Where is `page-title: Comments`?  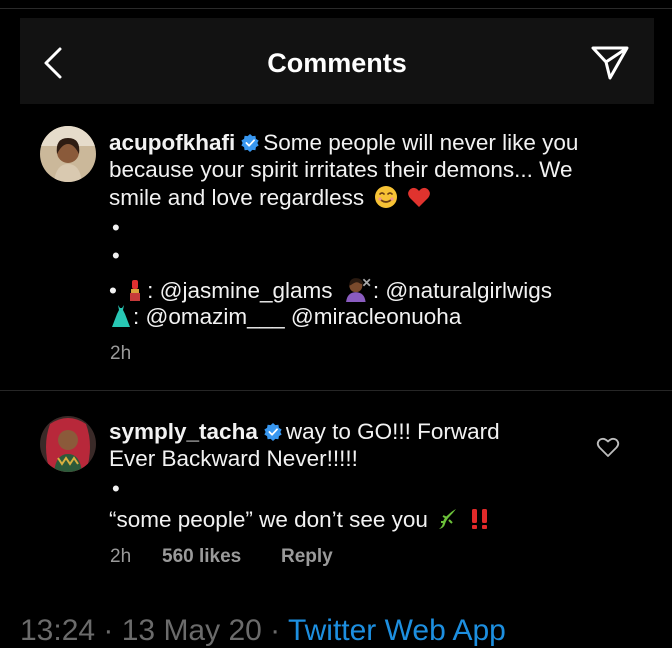
page-title: Comments is located at coordinates (337, 63).